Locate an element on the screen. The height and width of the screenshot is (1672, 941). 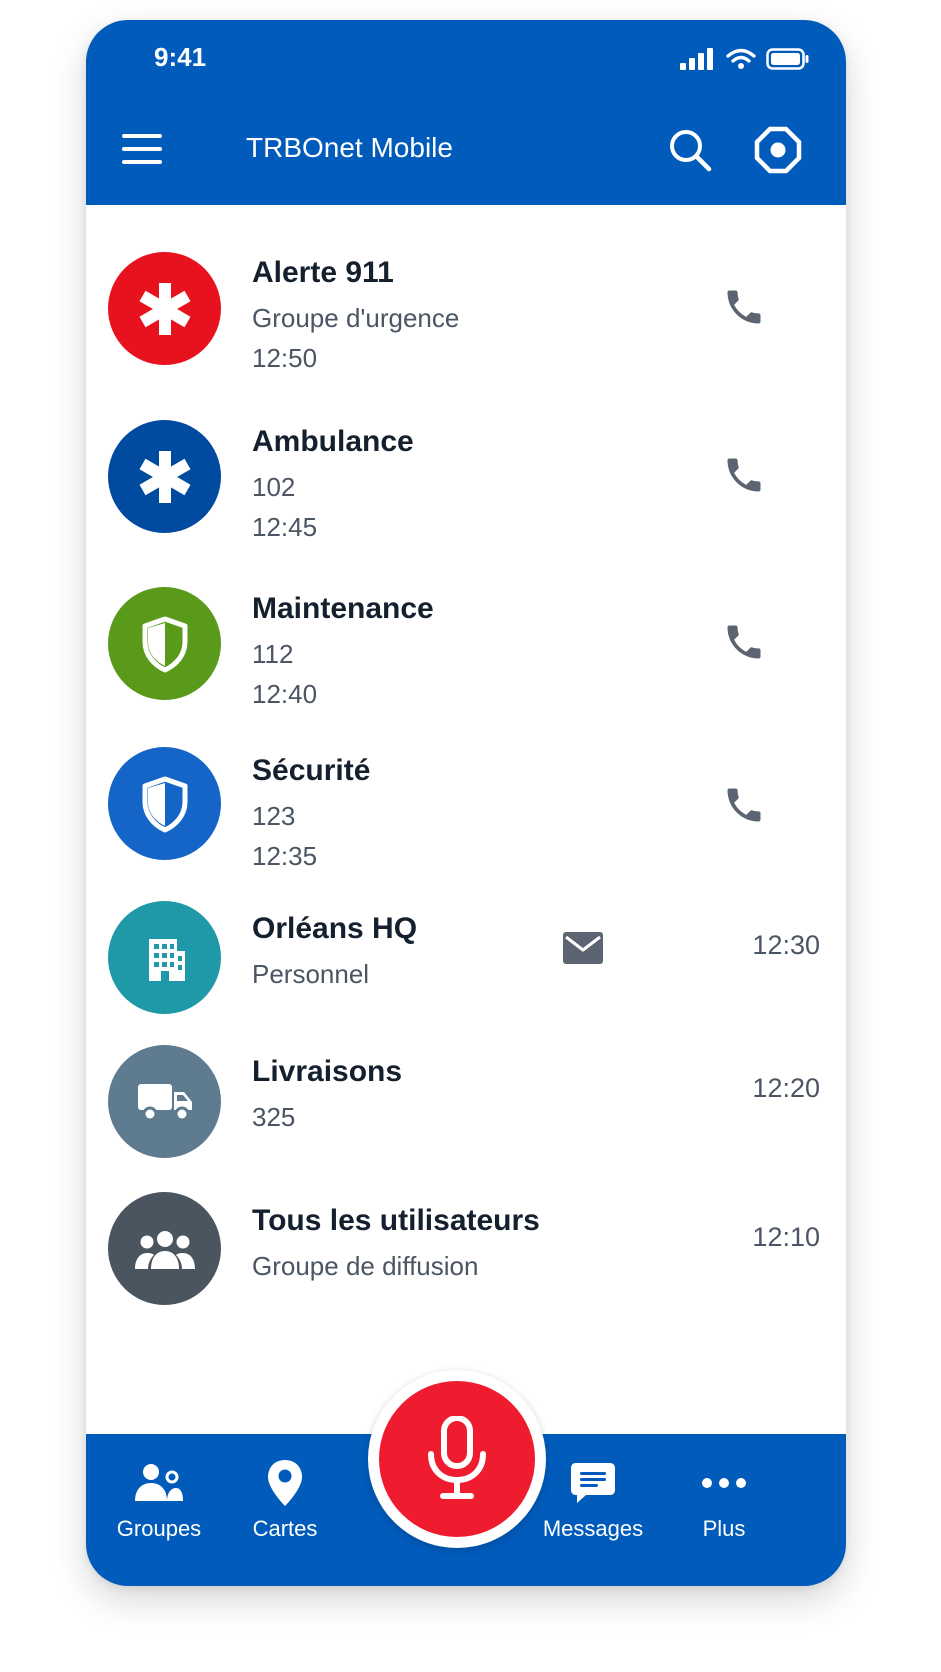
wifi-icon is located at coordinates (741, 58).